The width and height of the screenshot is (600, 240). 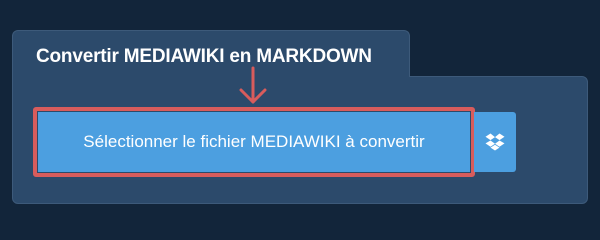 I want to click on dropbox-button, so click(x=495, y=142).